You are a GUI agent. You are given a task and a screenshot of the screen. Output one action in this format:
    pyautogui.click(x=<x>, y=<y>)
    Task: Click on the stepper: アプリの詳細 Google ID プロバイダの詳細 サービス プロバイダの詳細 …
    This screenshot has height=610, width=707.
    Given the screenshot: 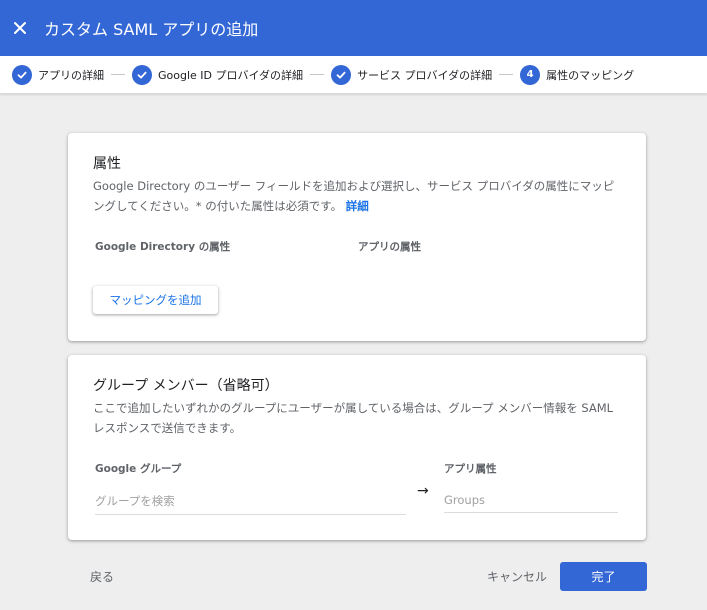 What is the action you would take?
    pyautogui.click(x=353, y=75)
    